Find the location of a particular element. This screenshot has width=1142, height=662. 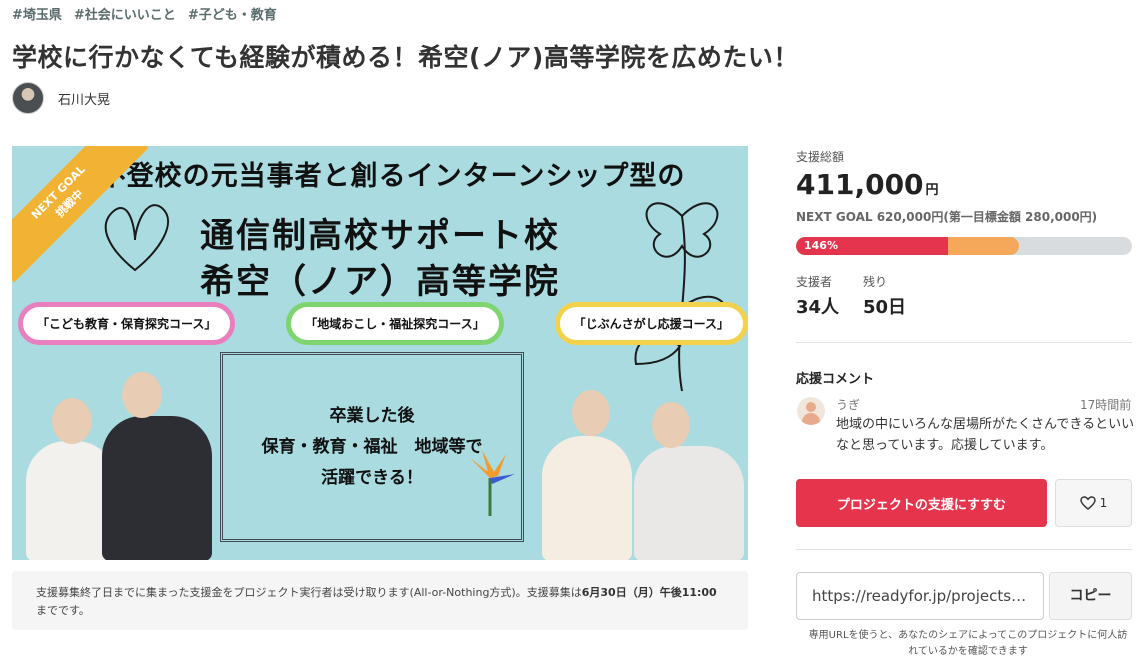

course-pill: 「じぶんさがし応援コース」 is located at coordinates (651, 323).